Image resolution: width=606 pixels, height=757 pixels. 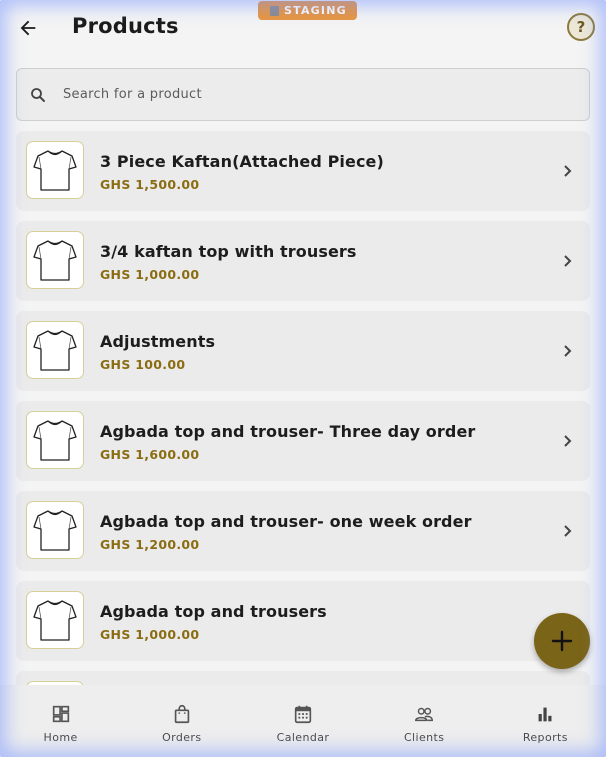 I want to click on nav-item-reports: Reports, so click(x=545, y=721).